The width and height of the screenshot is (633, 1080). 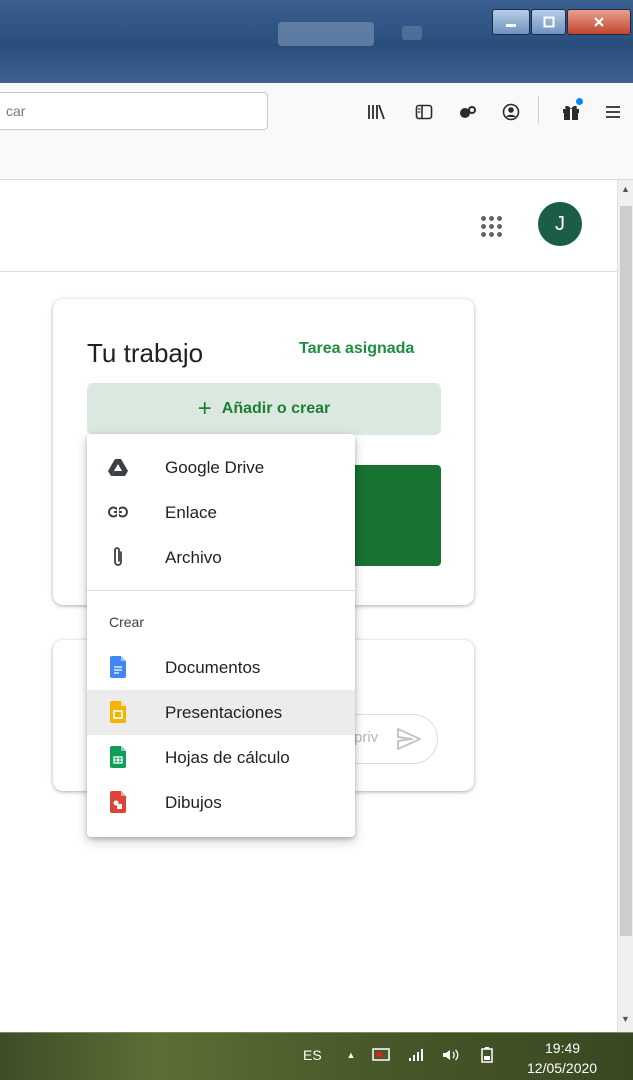 I want to click on blurred-title, so click(x=326, y=34).